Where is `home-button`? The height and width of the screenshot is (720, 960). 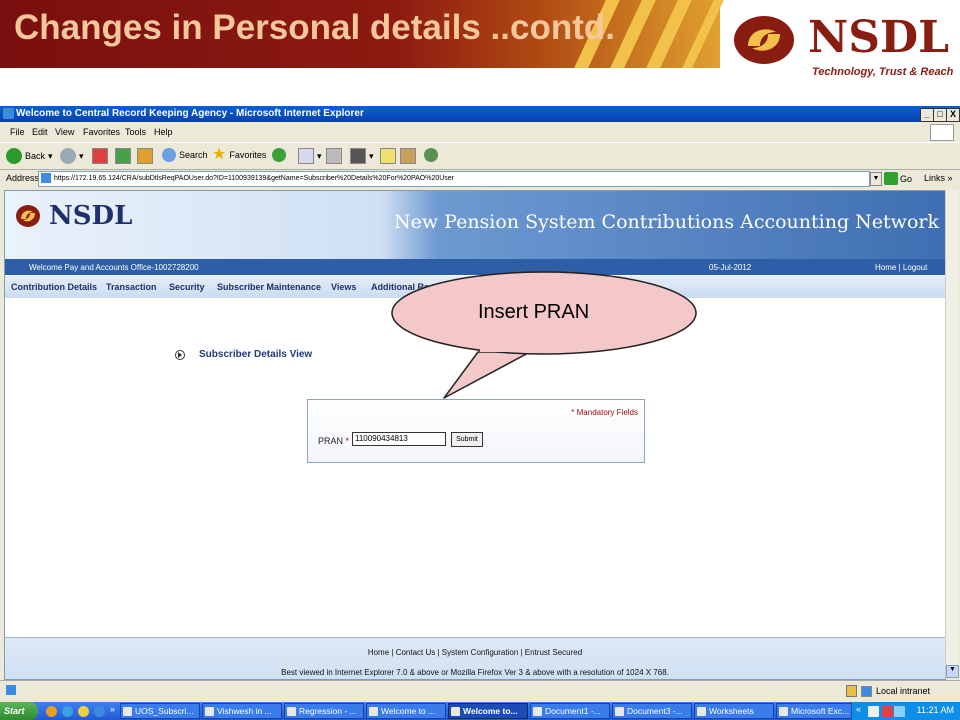 home-button is located at coordinates (145, 156).